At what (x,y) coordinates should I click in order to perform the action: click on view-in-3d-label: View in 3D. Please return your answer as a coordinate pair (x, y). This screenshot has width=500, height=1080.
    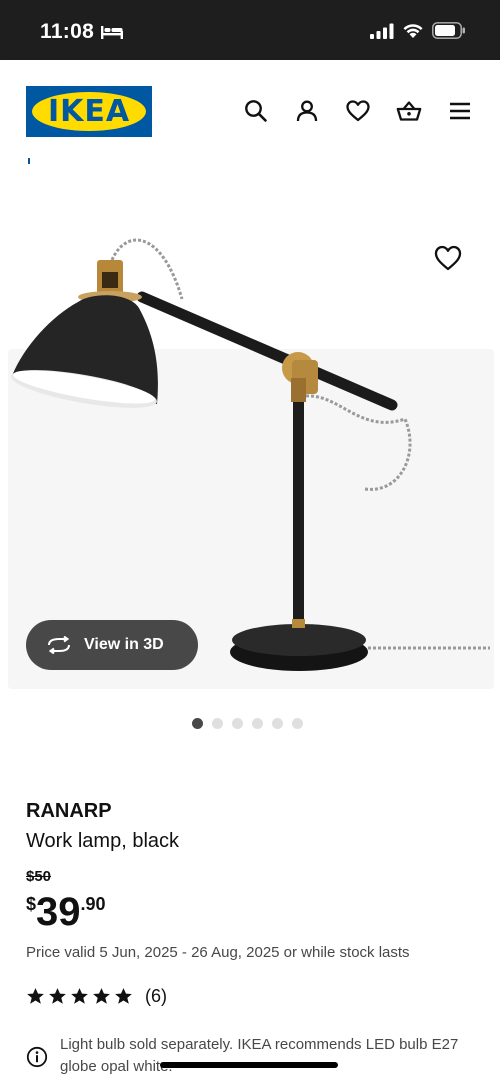
    Looking at the image, I should click on (124, 644).